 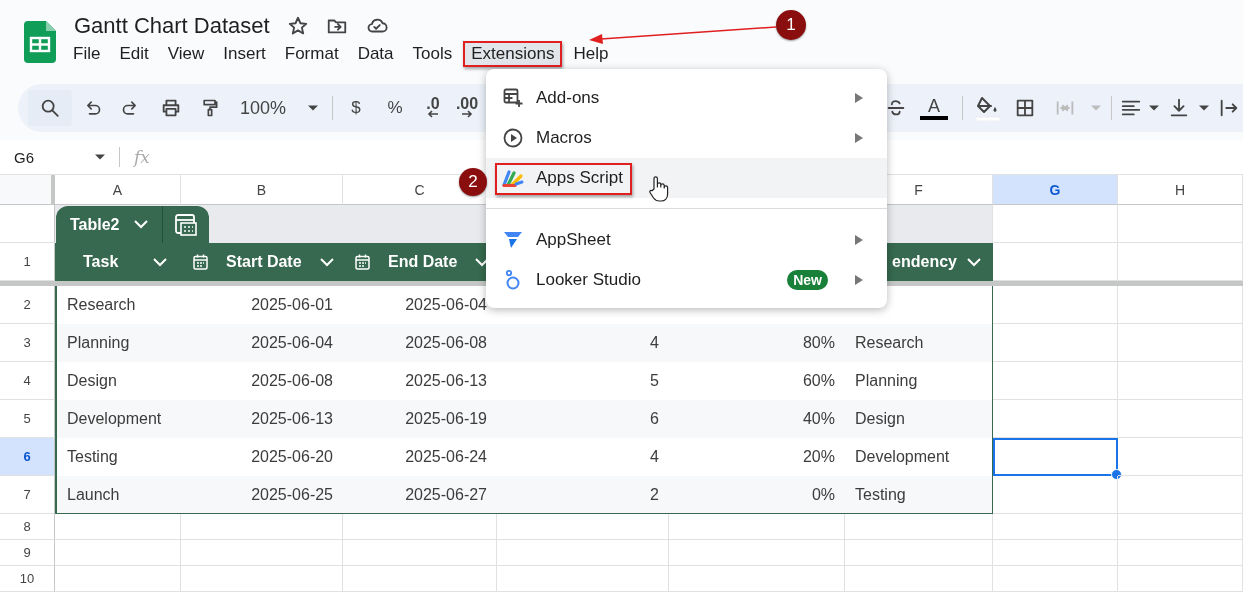 What do you see at coordinates (686, 240) in the screenshot?
I see `menu-item: AppSheet` at bounding box center [686, 240].